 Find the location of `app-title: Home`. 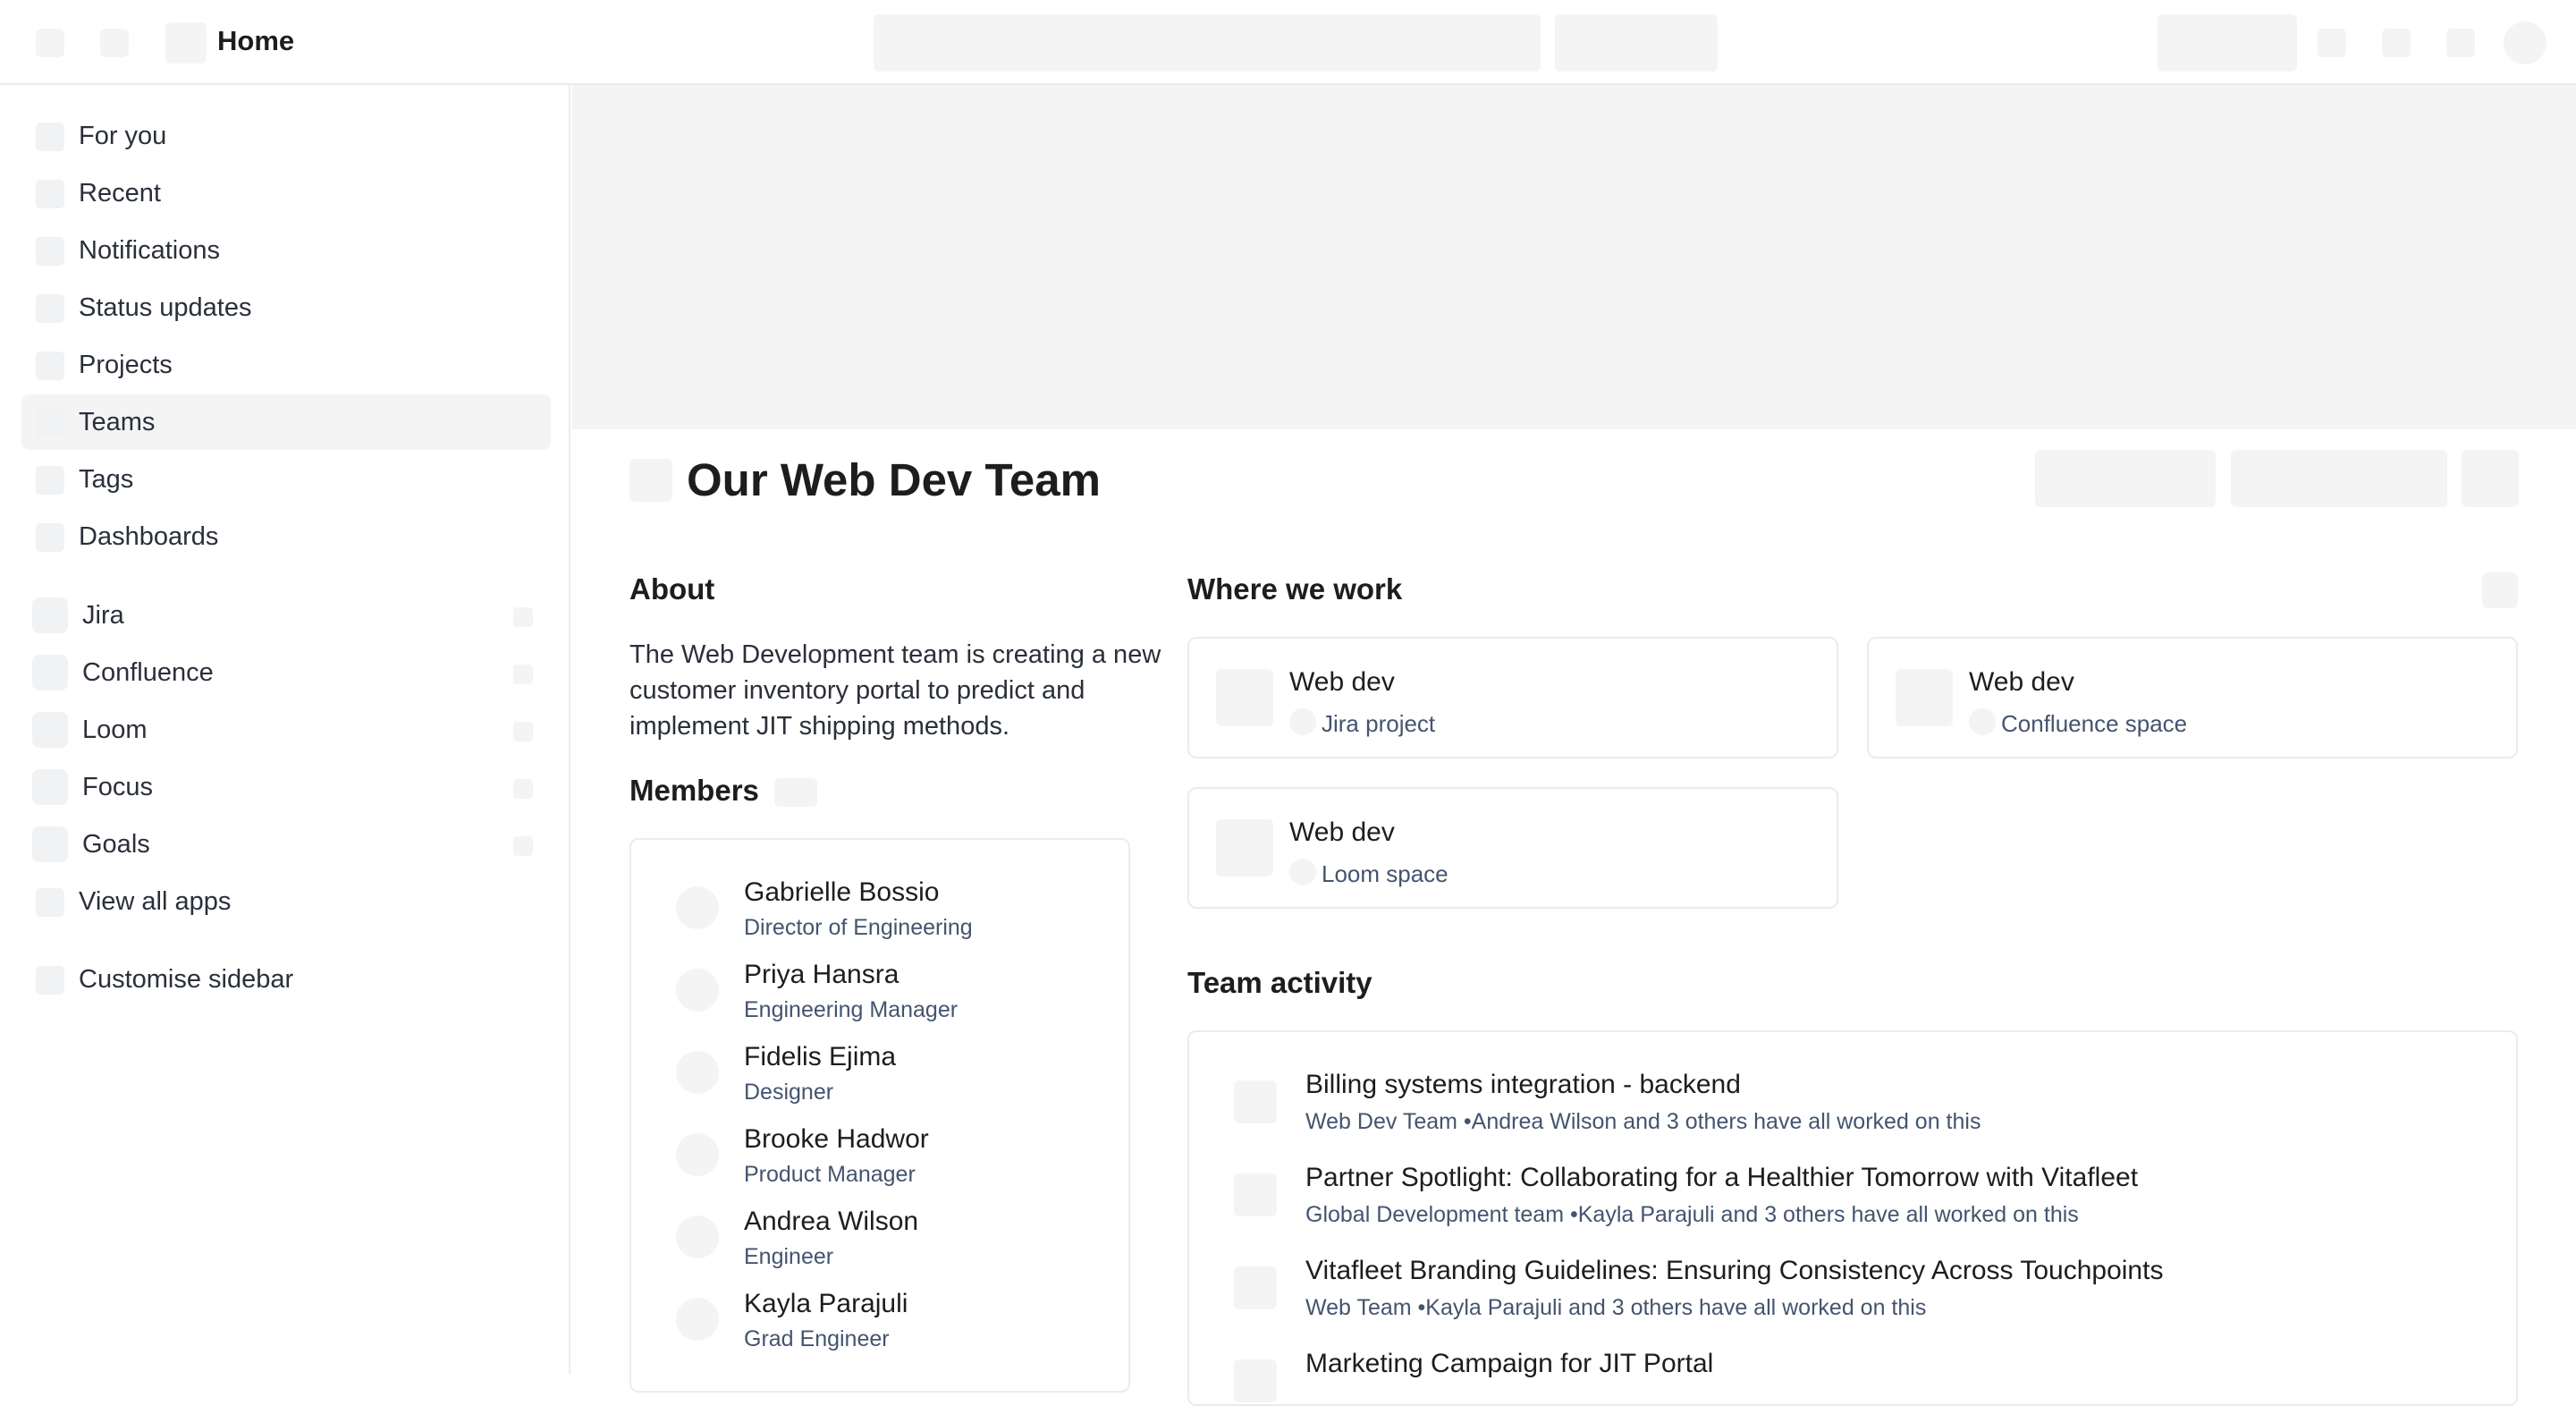

app-title: Home is located at coordinates (255, 41).